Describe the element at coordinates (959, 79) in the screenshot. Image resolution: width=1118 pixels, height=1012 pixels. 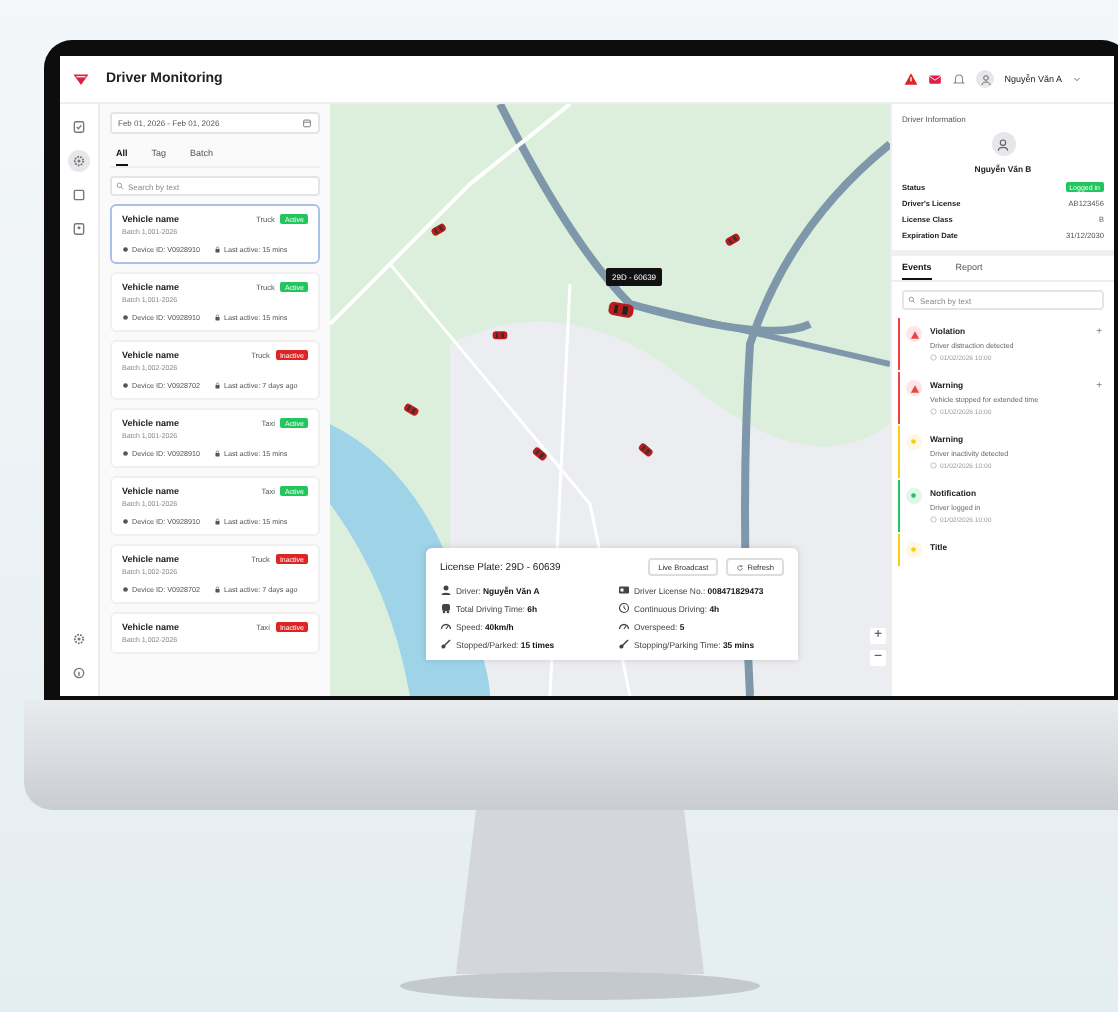
I see `bell-icon` at that location.